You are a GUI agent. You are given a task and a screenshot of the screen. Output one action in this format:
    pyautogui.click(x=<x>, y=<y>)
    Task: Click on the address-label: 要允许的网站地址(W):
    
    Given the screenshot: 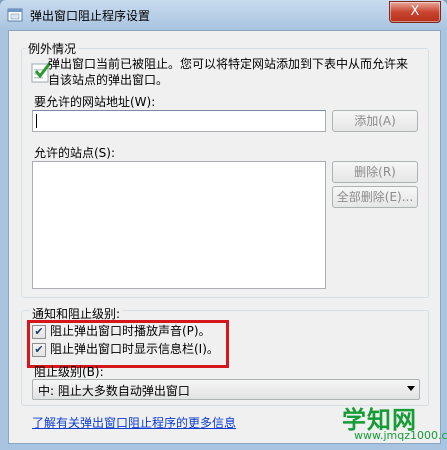 What is the action you would take?
    pyautogui.click(x=95, y=102)
    